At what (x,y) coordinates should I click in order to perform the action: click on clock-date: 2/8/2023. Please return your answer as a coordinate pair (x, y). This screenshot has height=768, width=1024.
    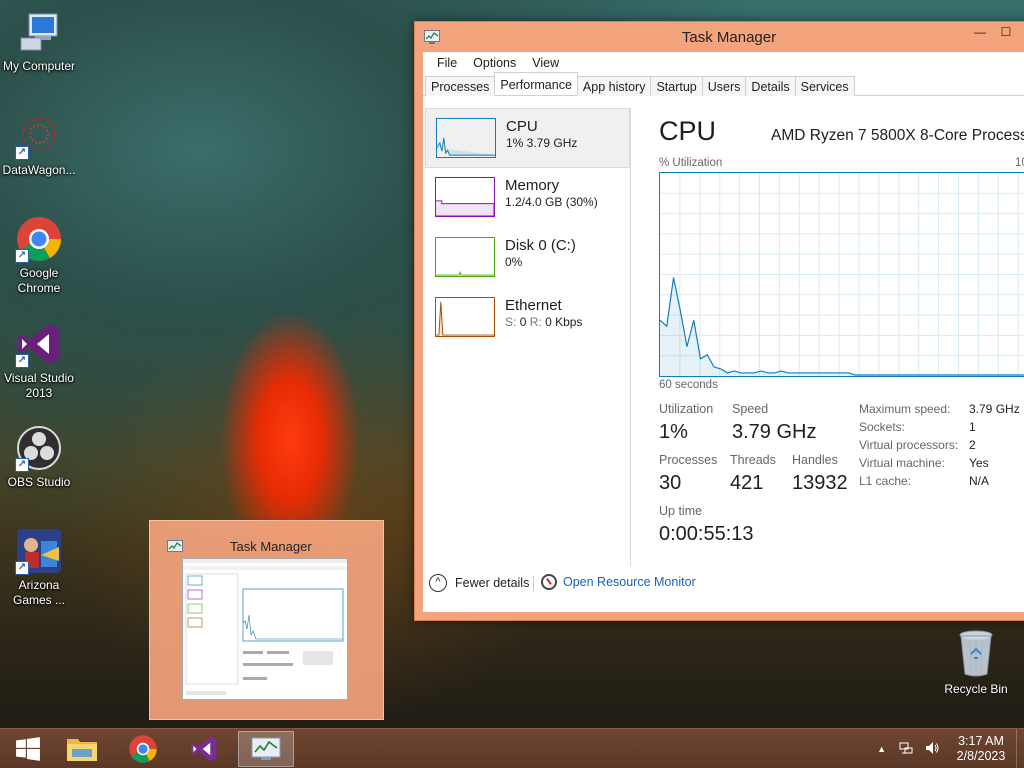
    Looking at the image, I should click on (981, 756).